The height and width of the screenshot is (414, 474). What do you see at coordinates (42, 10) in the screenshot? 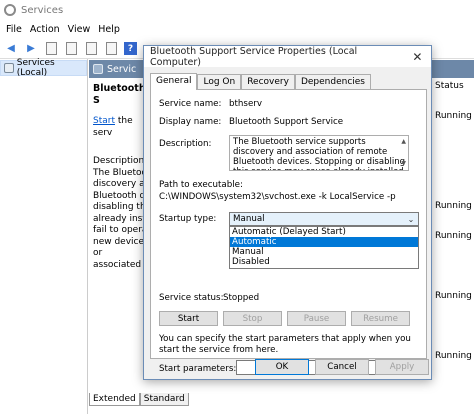
I see `window-title: Services` at bounding box center [42, 10].